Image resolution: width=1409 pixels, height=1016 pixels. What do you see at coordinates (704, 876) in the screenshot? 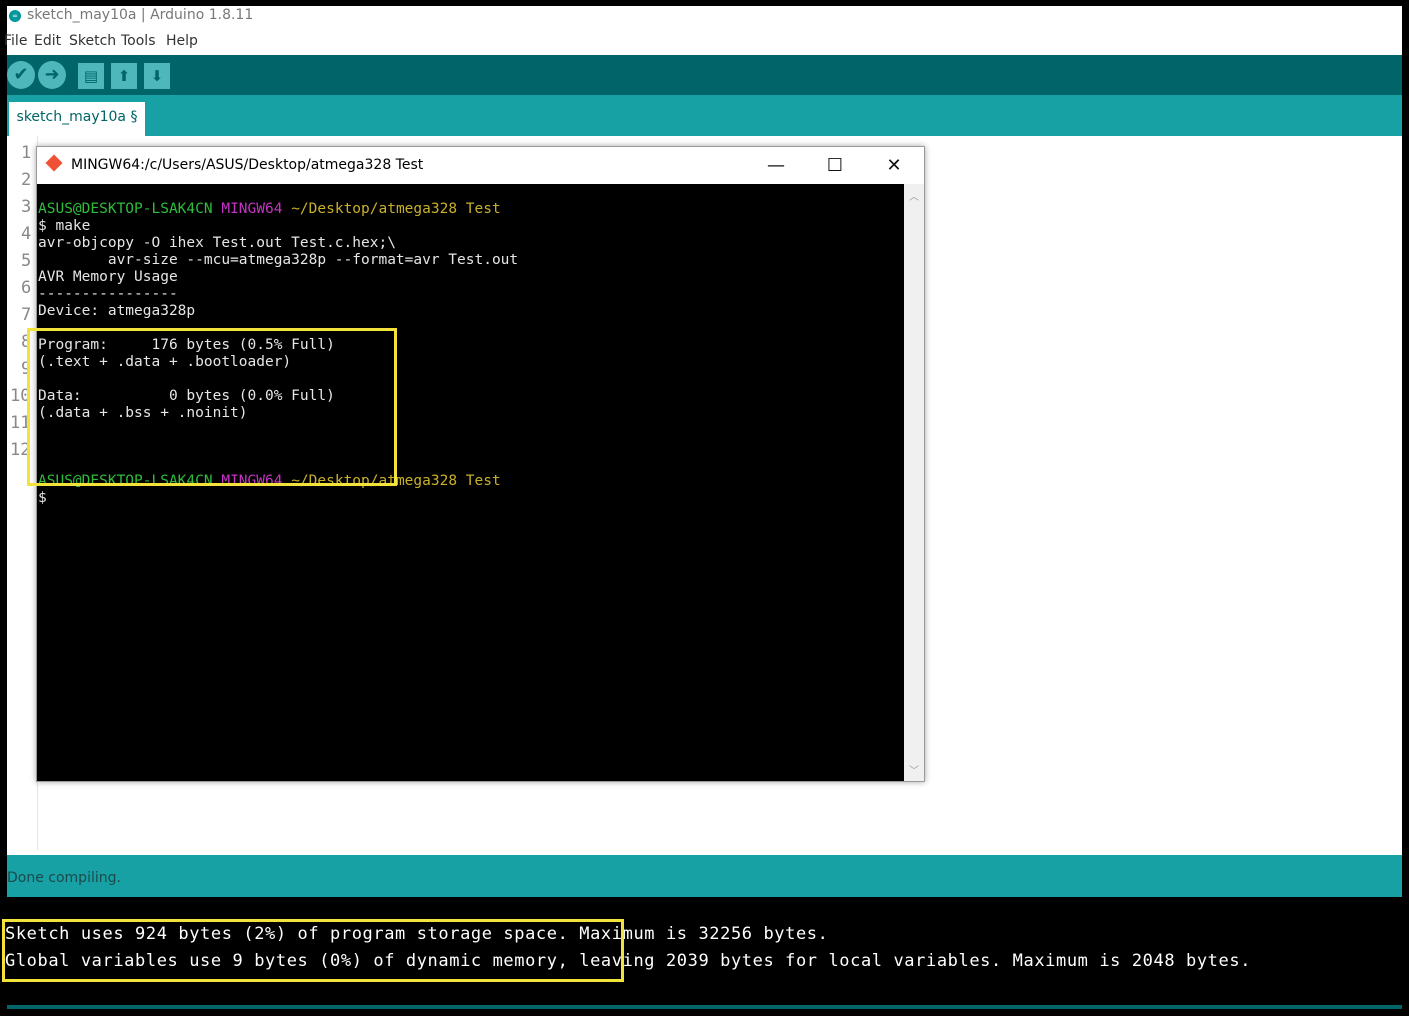
I see `status-bar: Done compiling.` at bounding box center [704, 876].